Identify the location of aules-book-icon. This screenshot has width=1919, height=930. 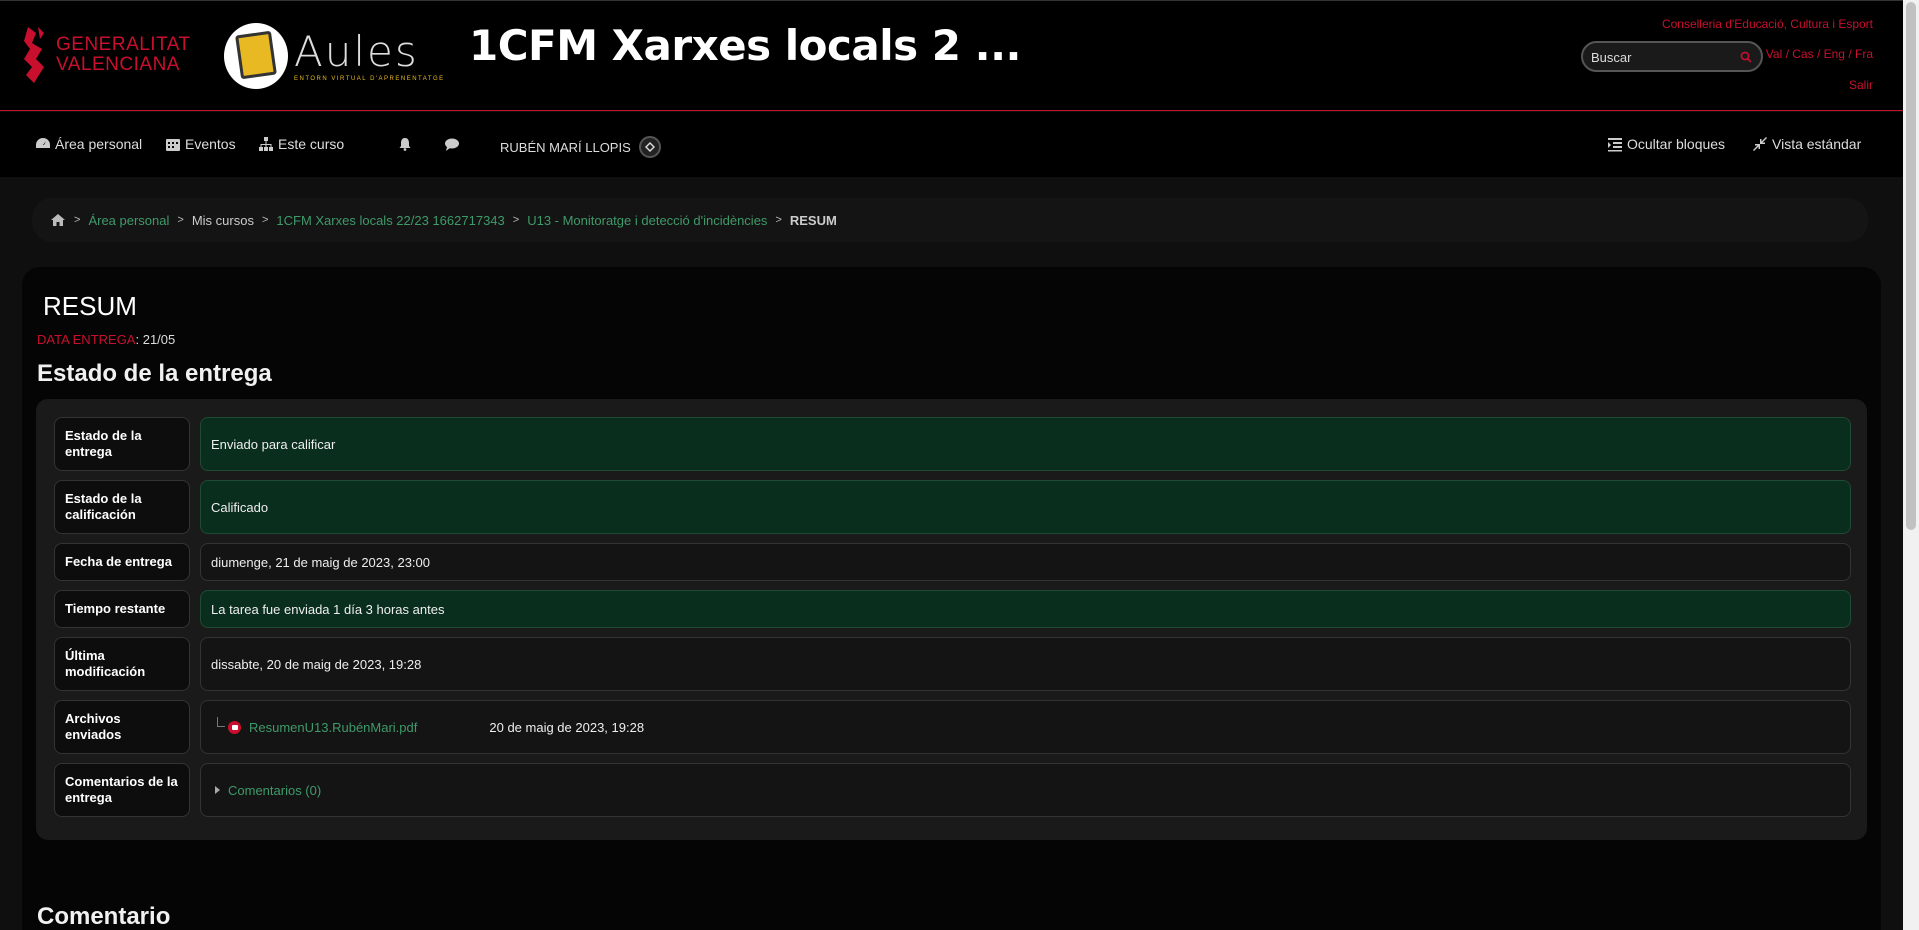
(256, 56).